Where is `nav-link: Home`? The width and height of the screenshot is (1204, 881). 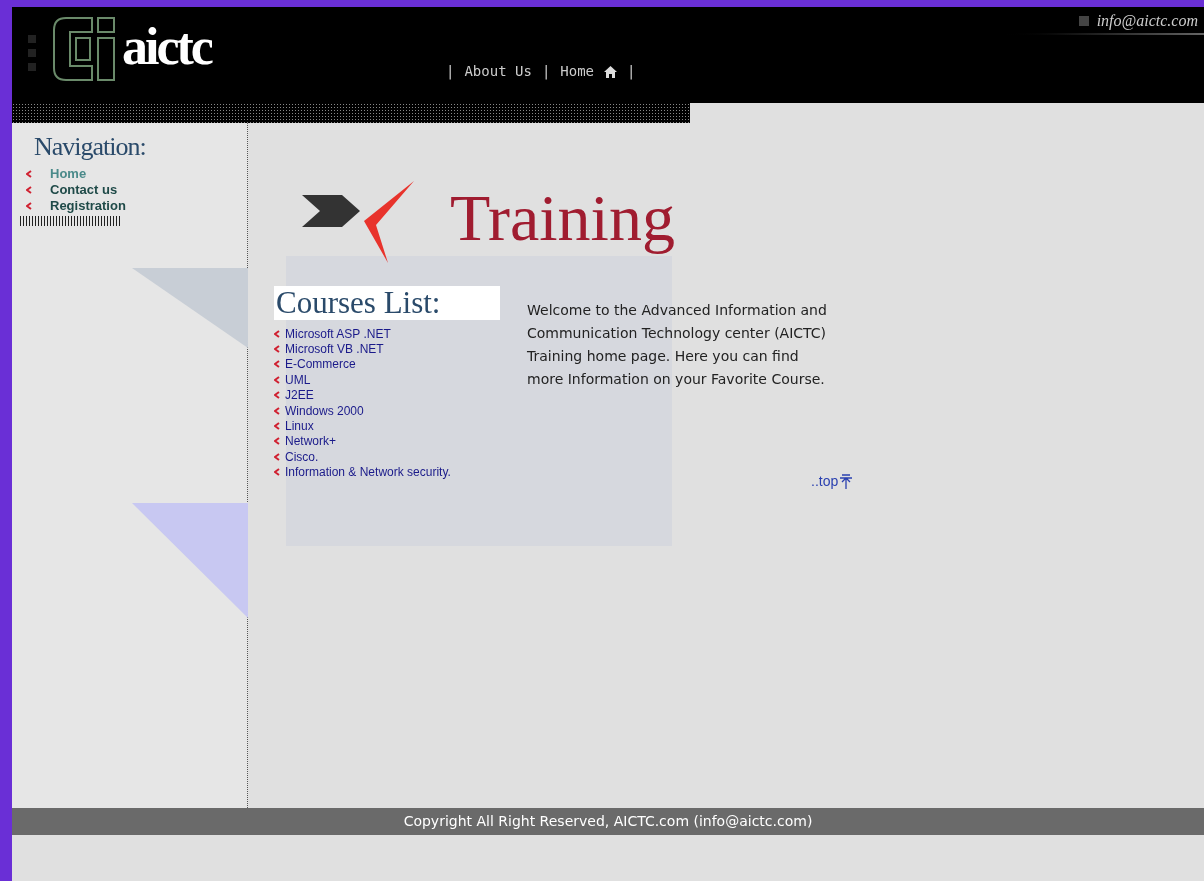 nav-link: Home is located at coordinates (589, 71).